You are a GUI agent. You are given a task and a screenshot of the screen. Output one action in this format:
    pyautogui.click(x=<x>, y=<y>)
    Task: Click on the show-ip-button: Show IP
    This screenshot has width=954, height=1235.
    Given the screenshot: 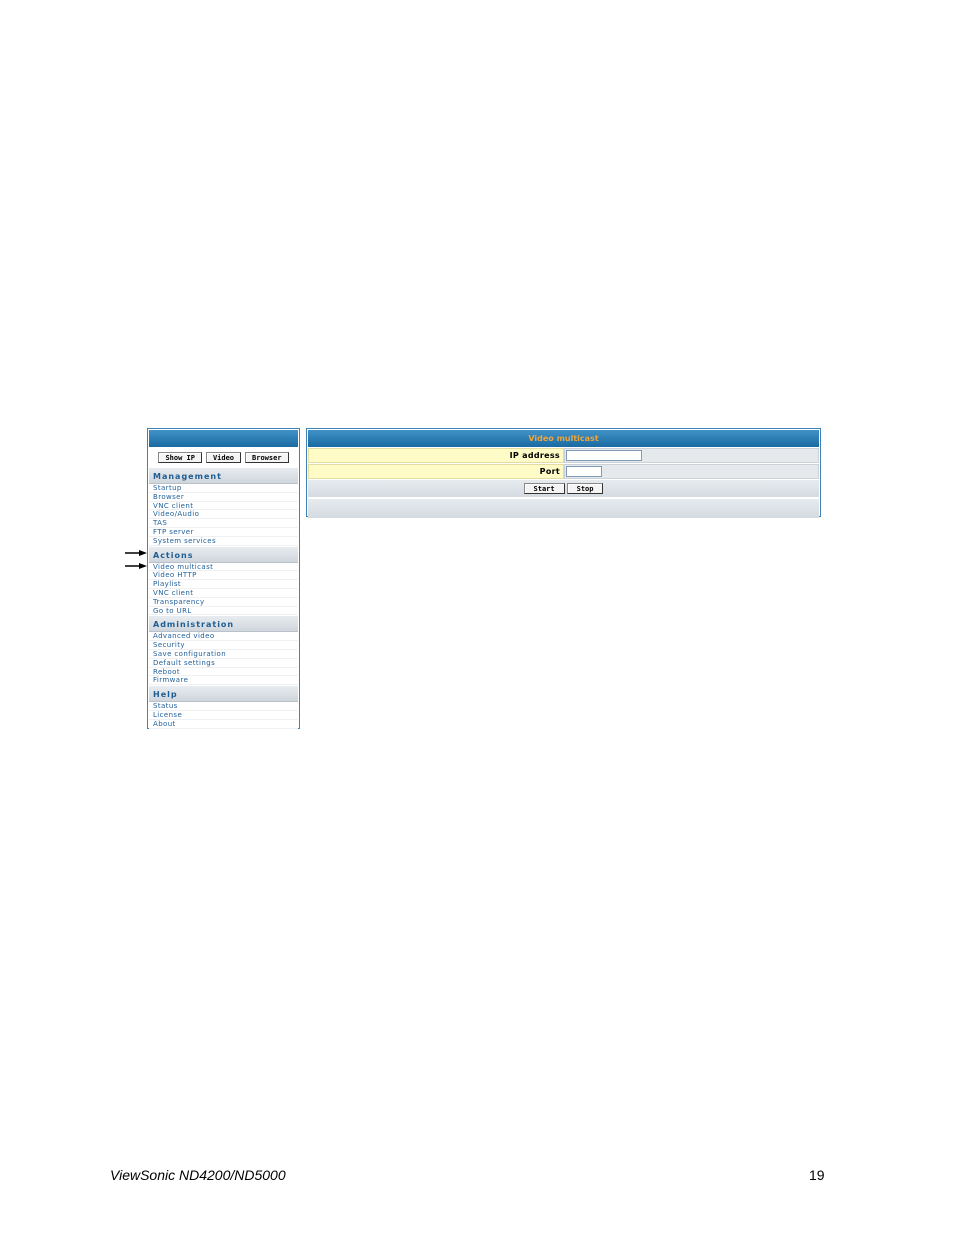 What is the action you would take?
    pyautogui.click(x=180, y=457)
    